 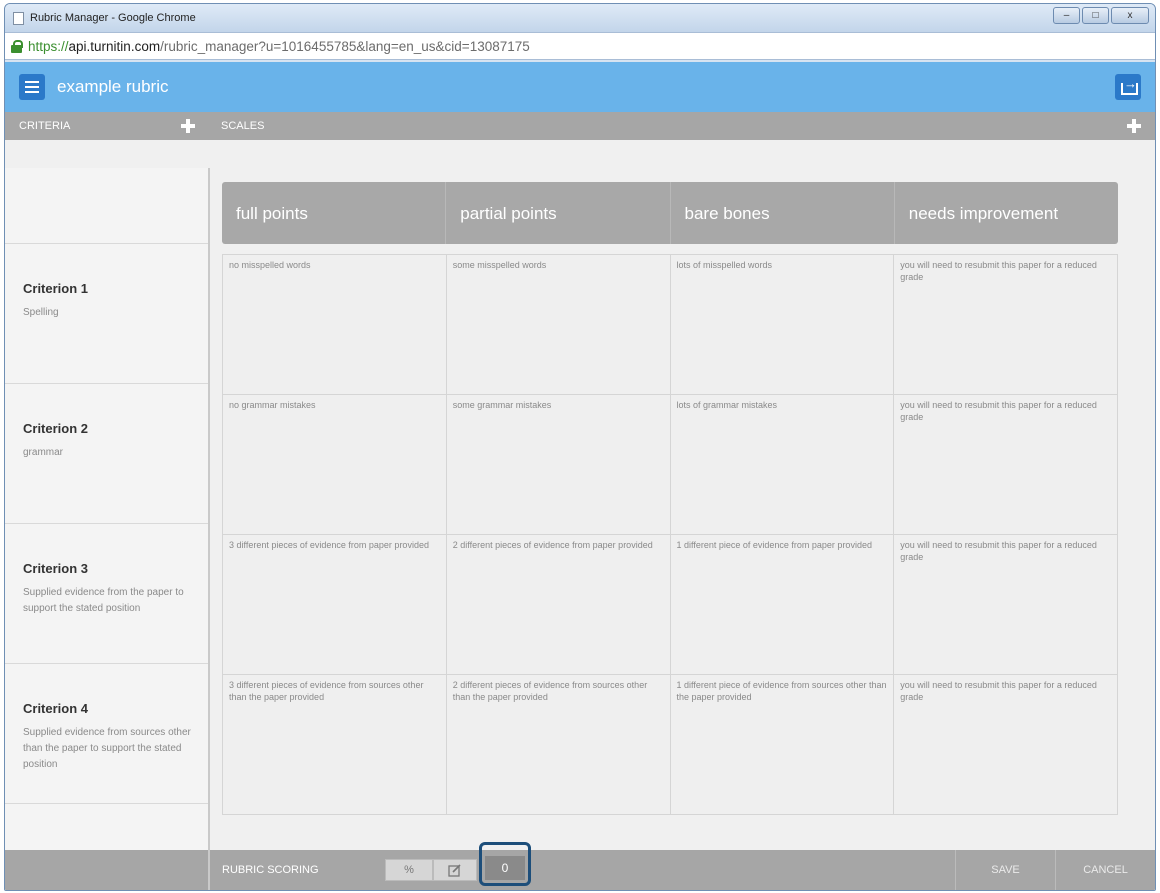 I want to click on footer-bar: RUBRIC SCORING % 0 SAVE CANCEL, so click(x=580, y=866).